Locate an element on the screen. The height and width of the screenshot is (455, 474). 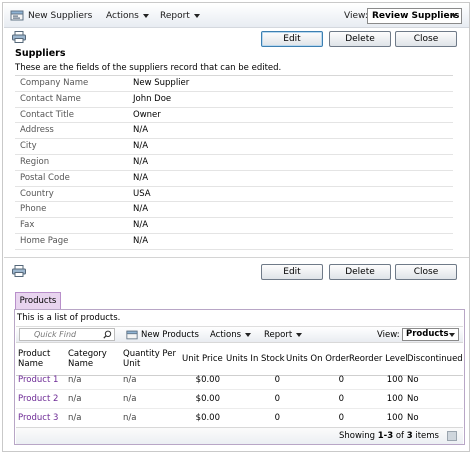
field-value: New Supplier is located at coordinates (161, 83).